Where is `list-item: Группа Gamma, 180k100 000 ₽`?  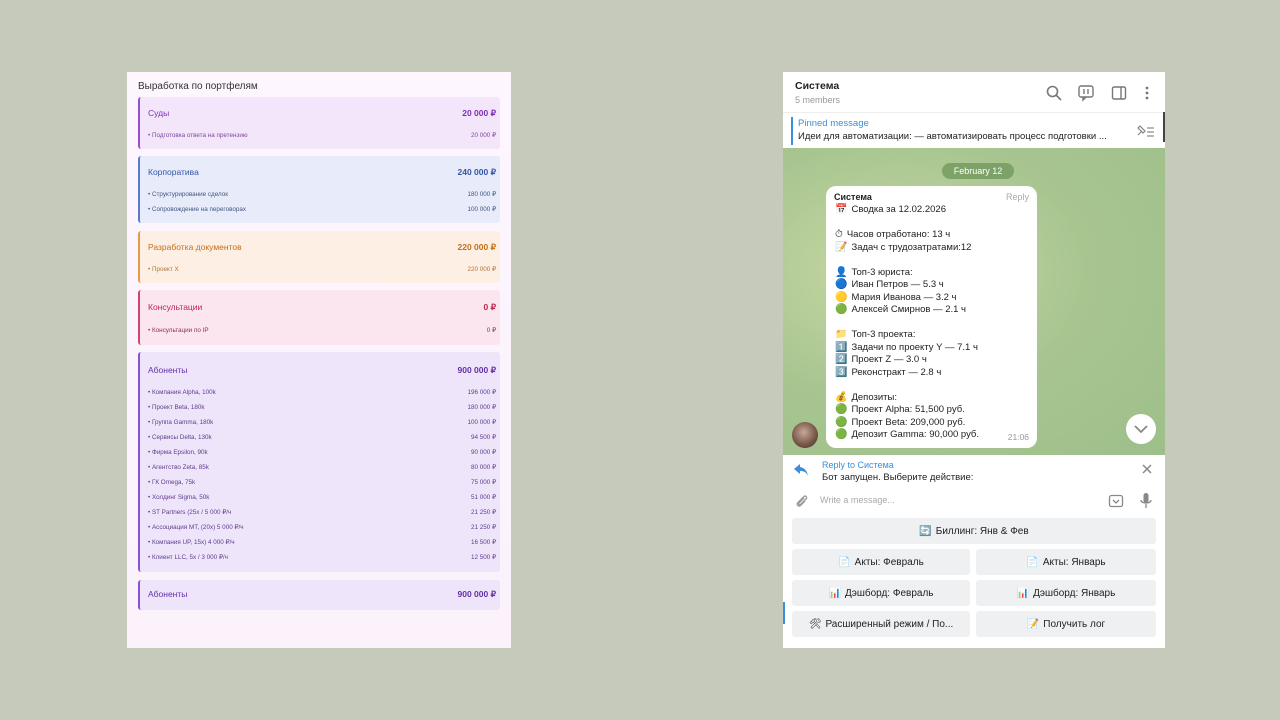 list-item: Группа Gamma, 180k100 000 ₽ is located at coordinates (322, 425).